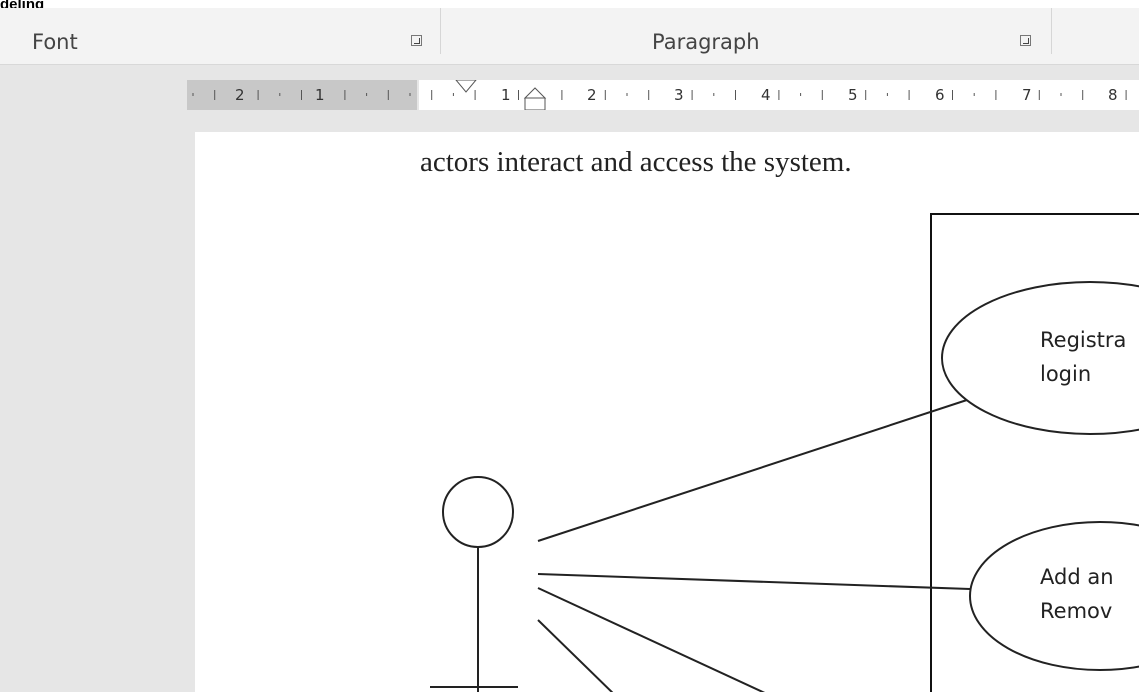 This screenshot has height=692, width=1143. Describe the element at coordinates (1077, 594) in the screenshot. I see `use-case-add-remove-label: Add an Remov` at that location.